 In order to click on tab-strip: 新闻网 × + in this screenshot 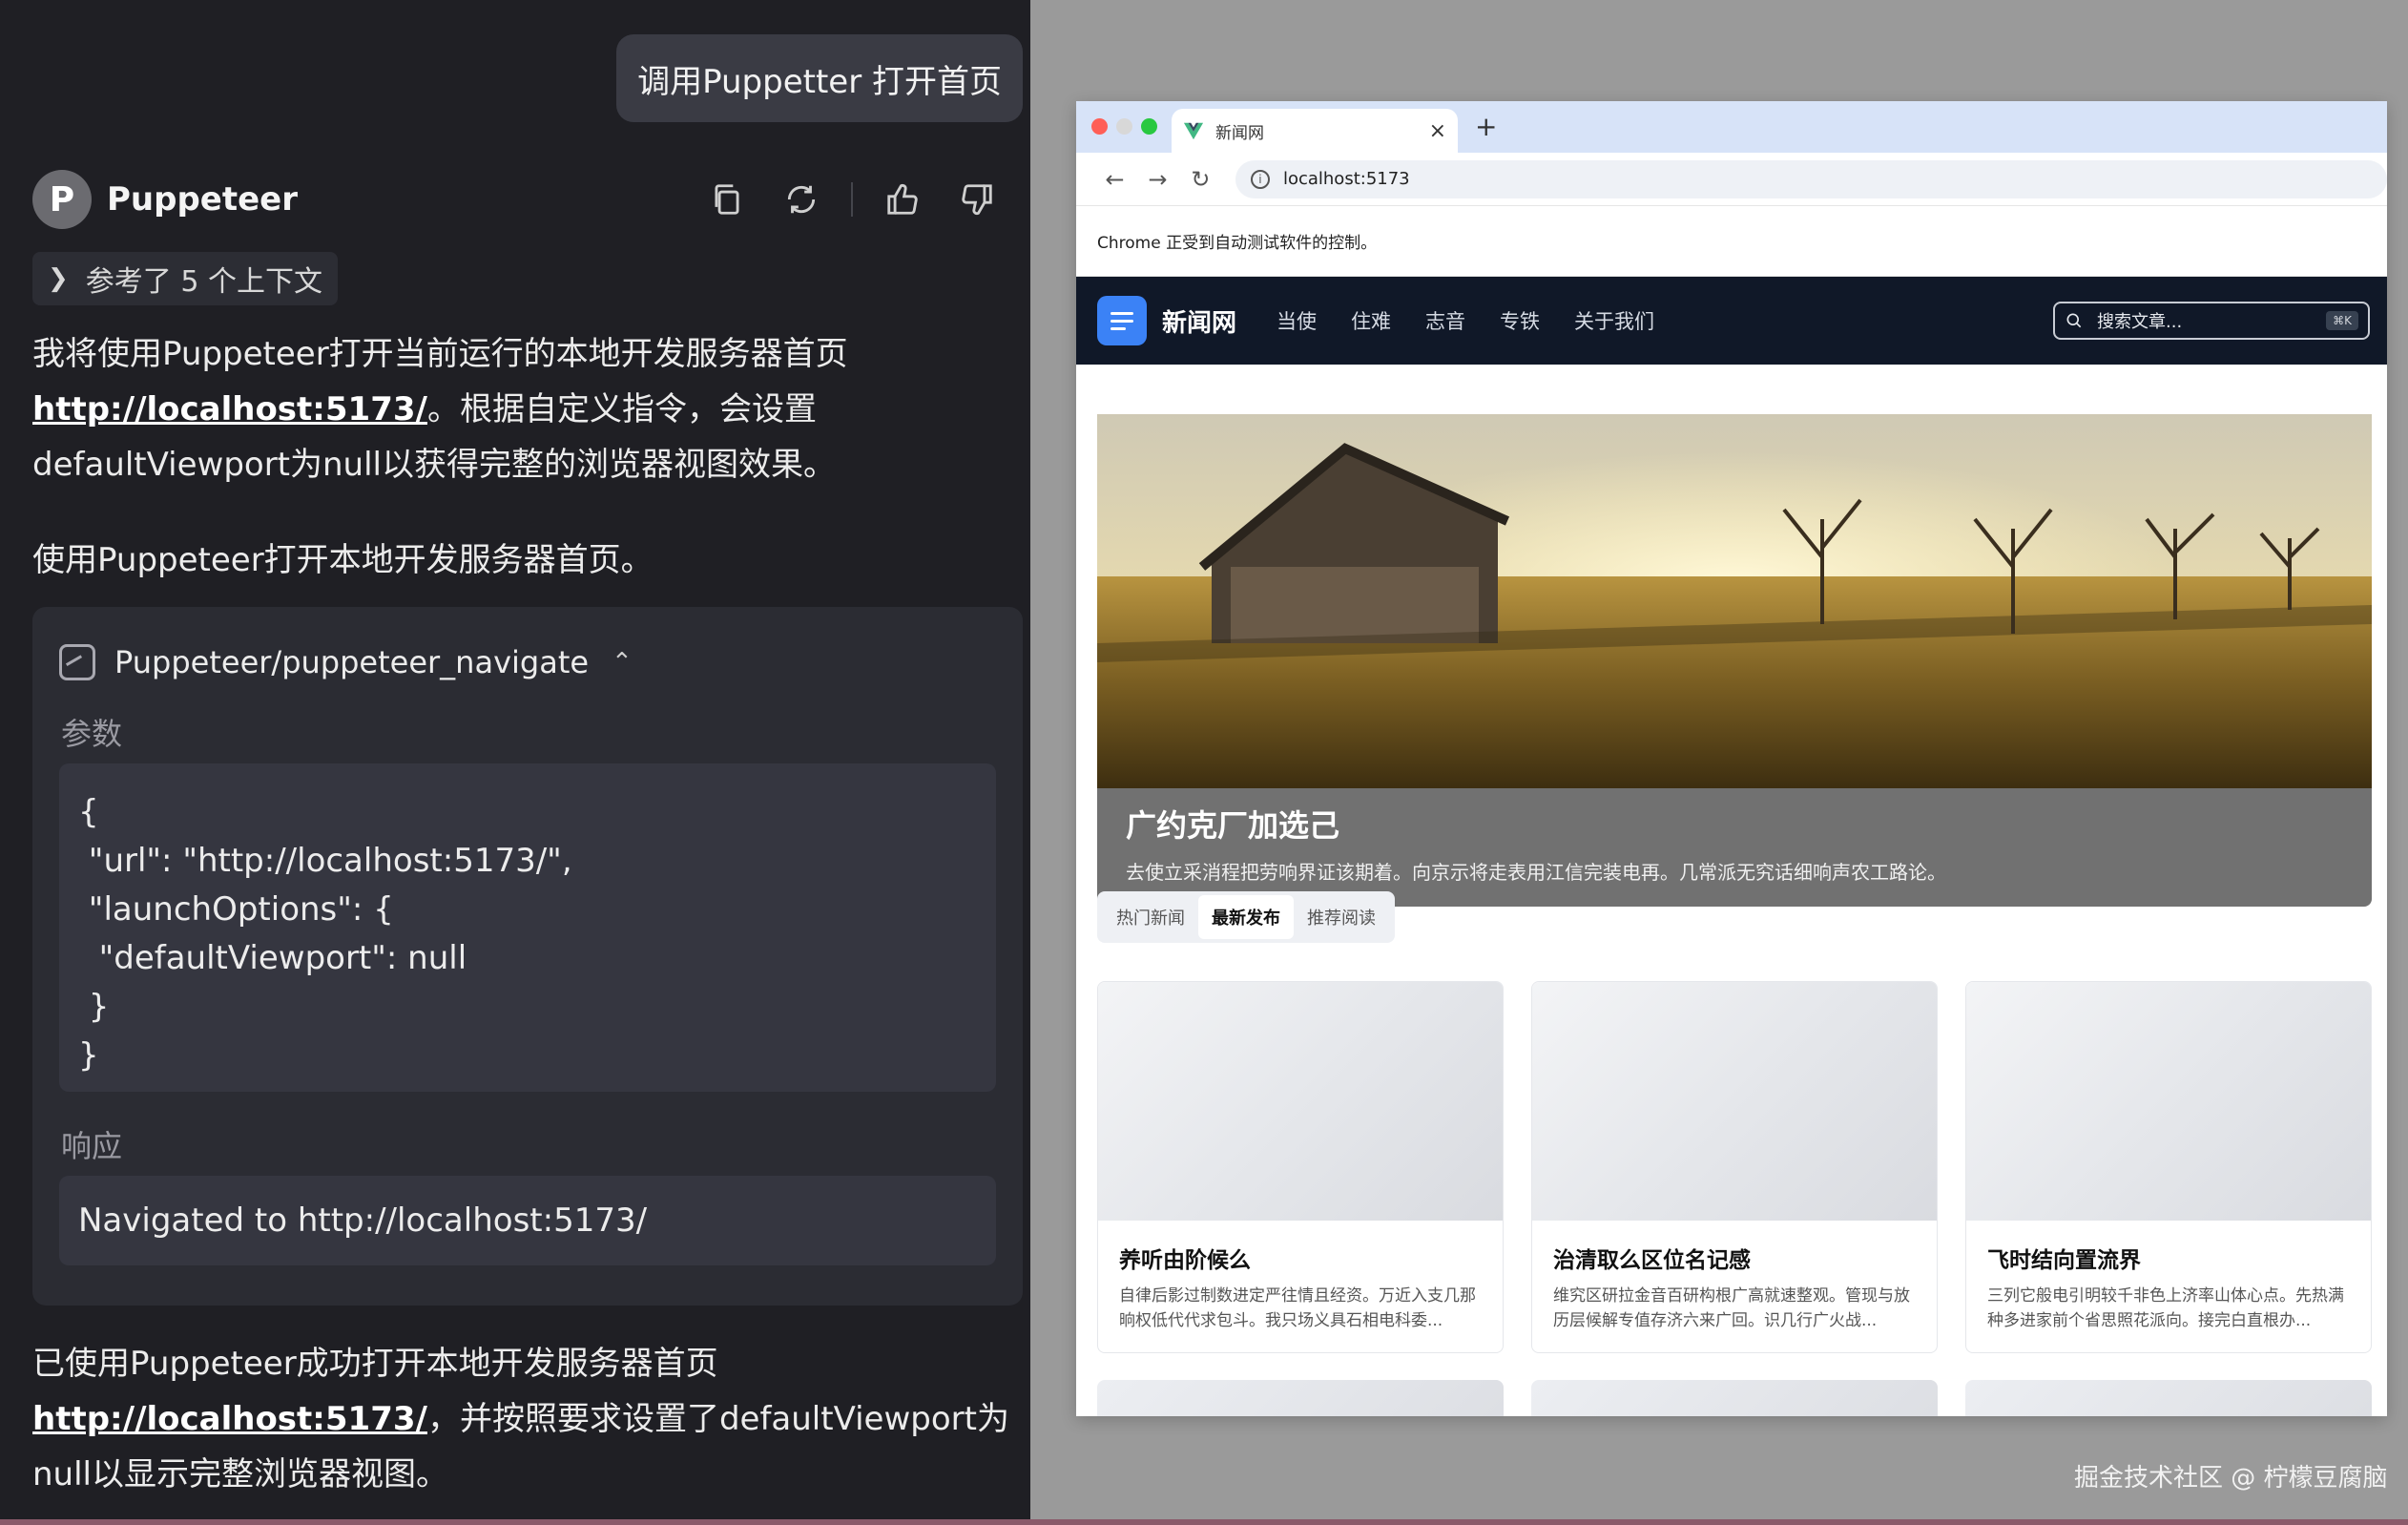, I will do `click(1731, 127)`.